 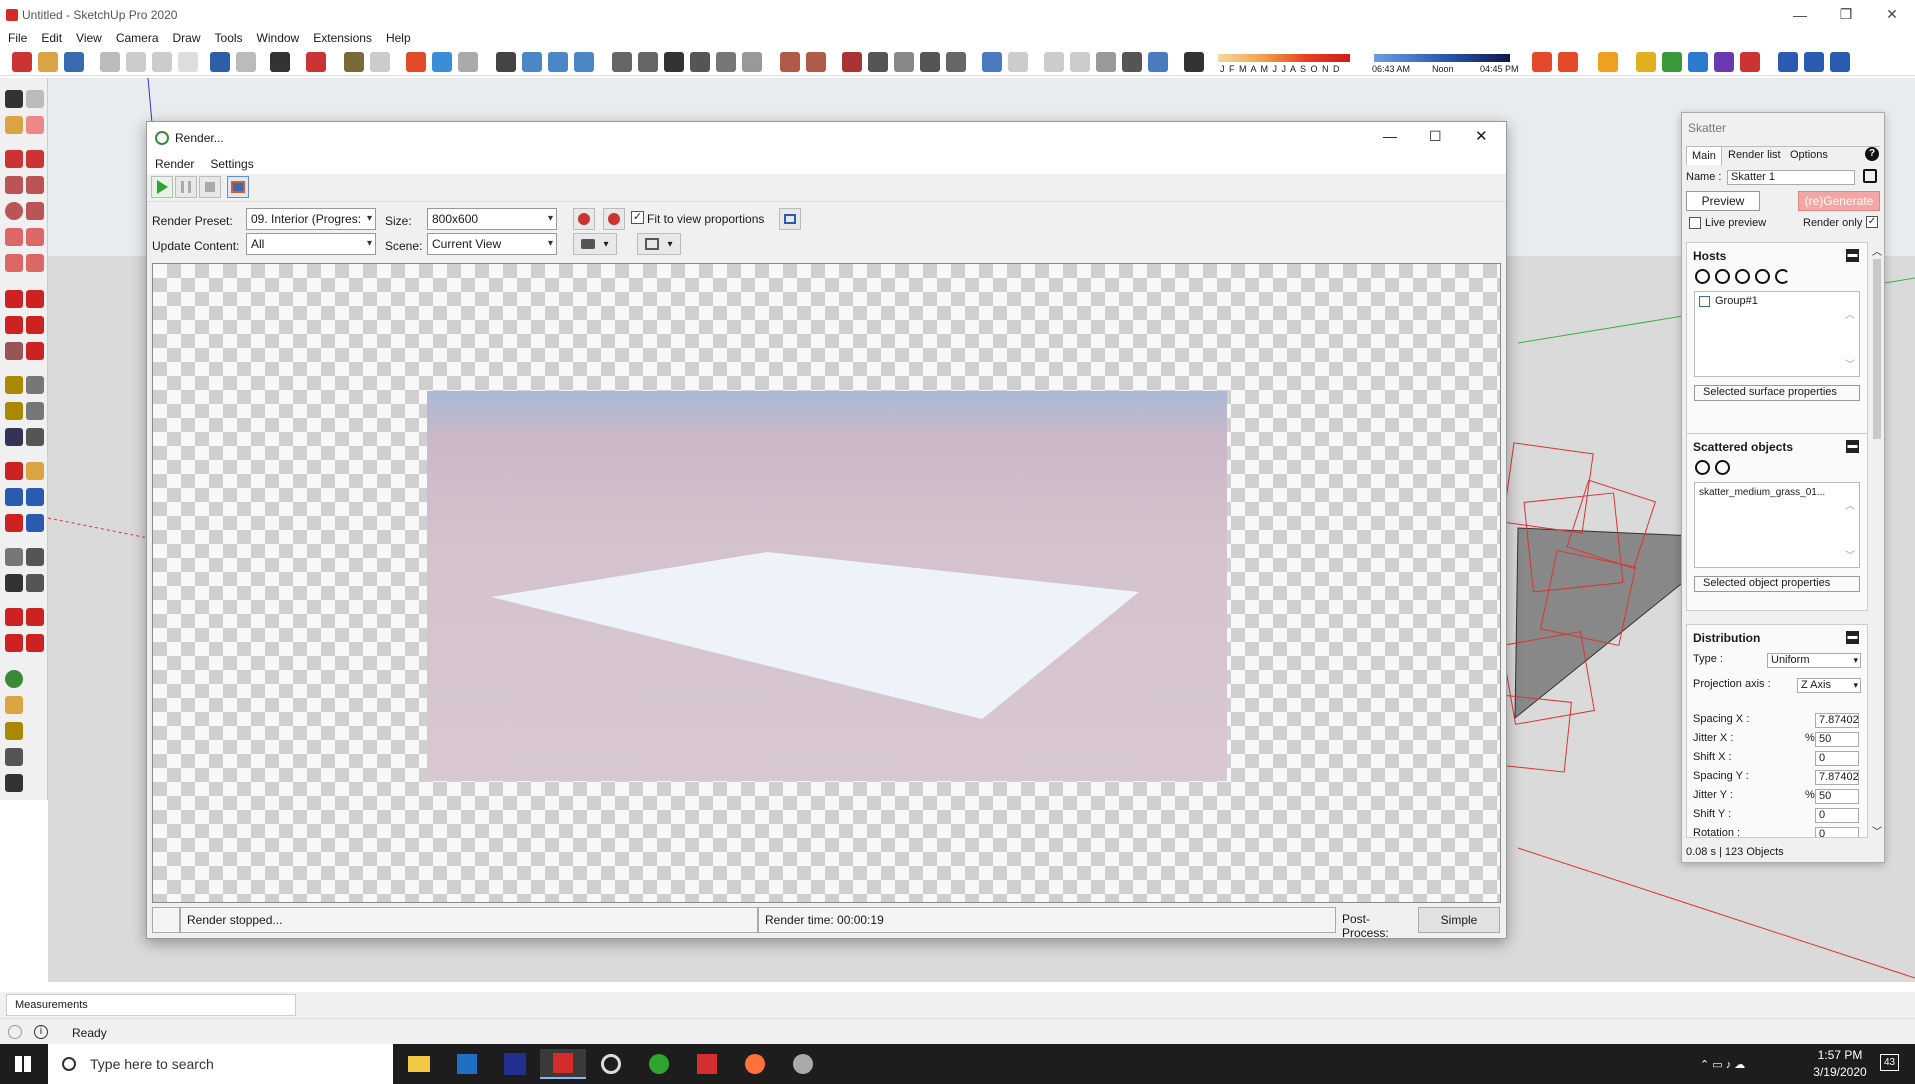 I want to click on print-icon, so click(x=280, y=62).